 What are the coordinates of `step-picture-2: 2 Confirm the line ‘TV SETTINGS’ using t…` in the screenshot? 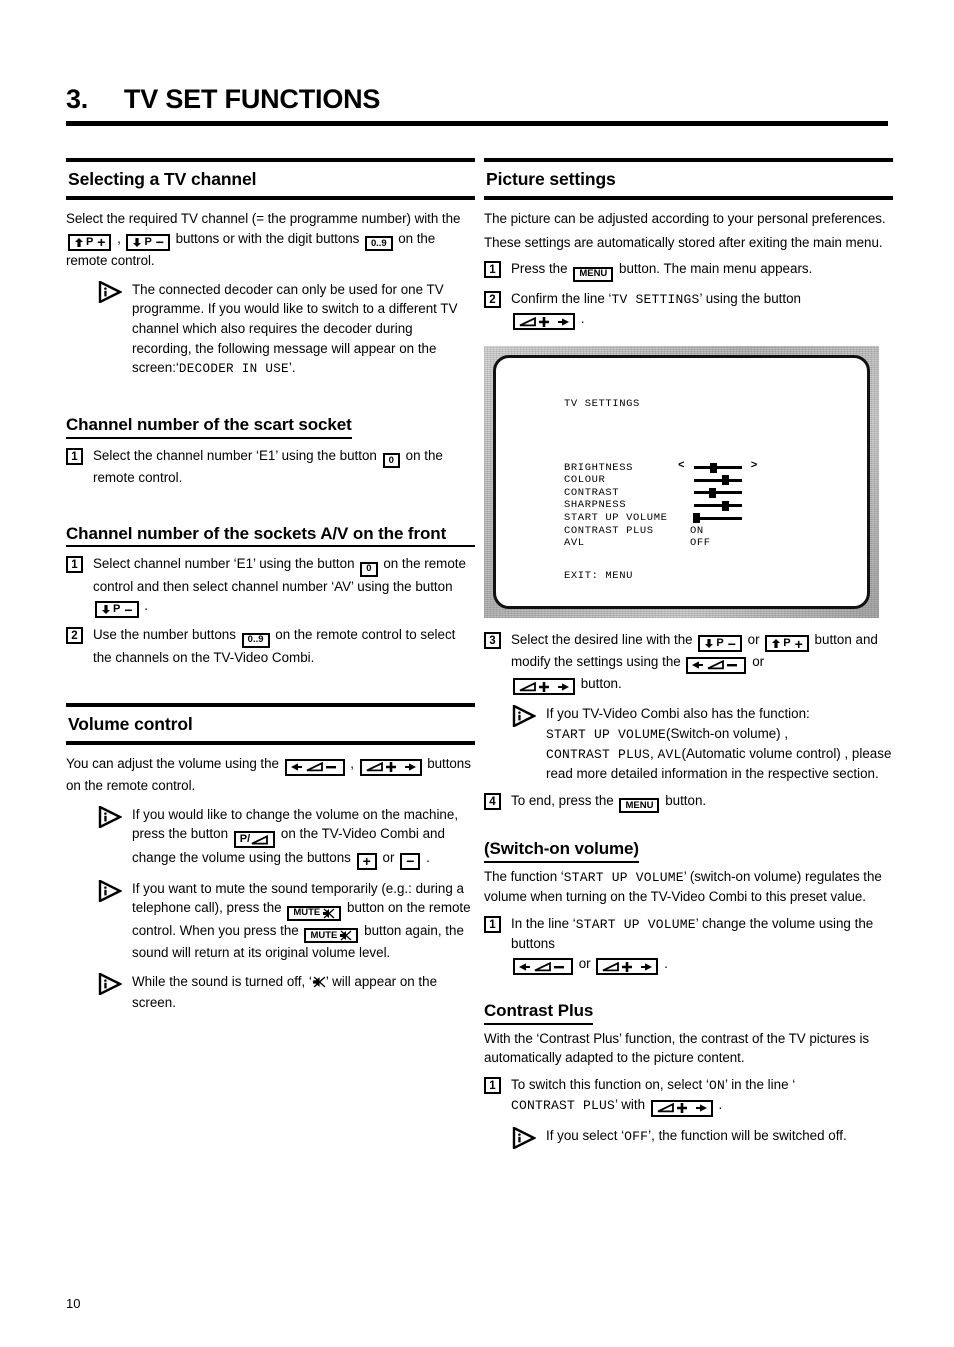 It's located at (688, 310).